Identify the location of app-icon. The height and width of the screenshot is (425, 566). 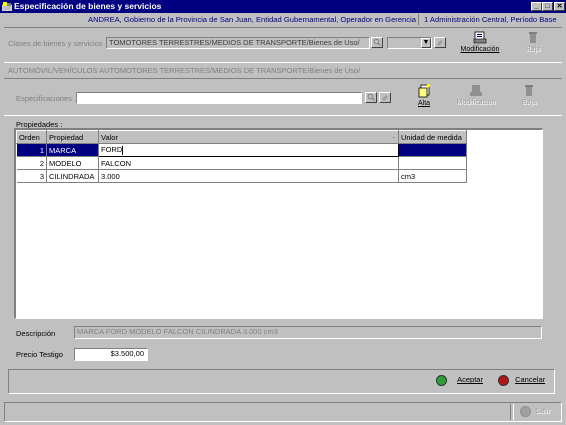
(7, 6).